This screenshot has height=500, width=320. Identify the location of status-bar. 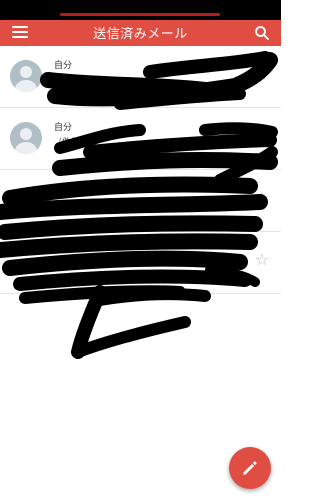
(140, 10).